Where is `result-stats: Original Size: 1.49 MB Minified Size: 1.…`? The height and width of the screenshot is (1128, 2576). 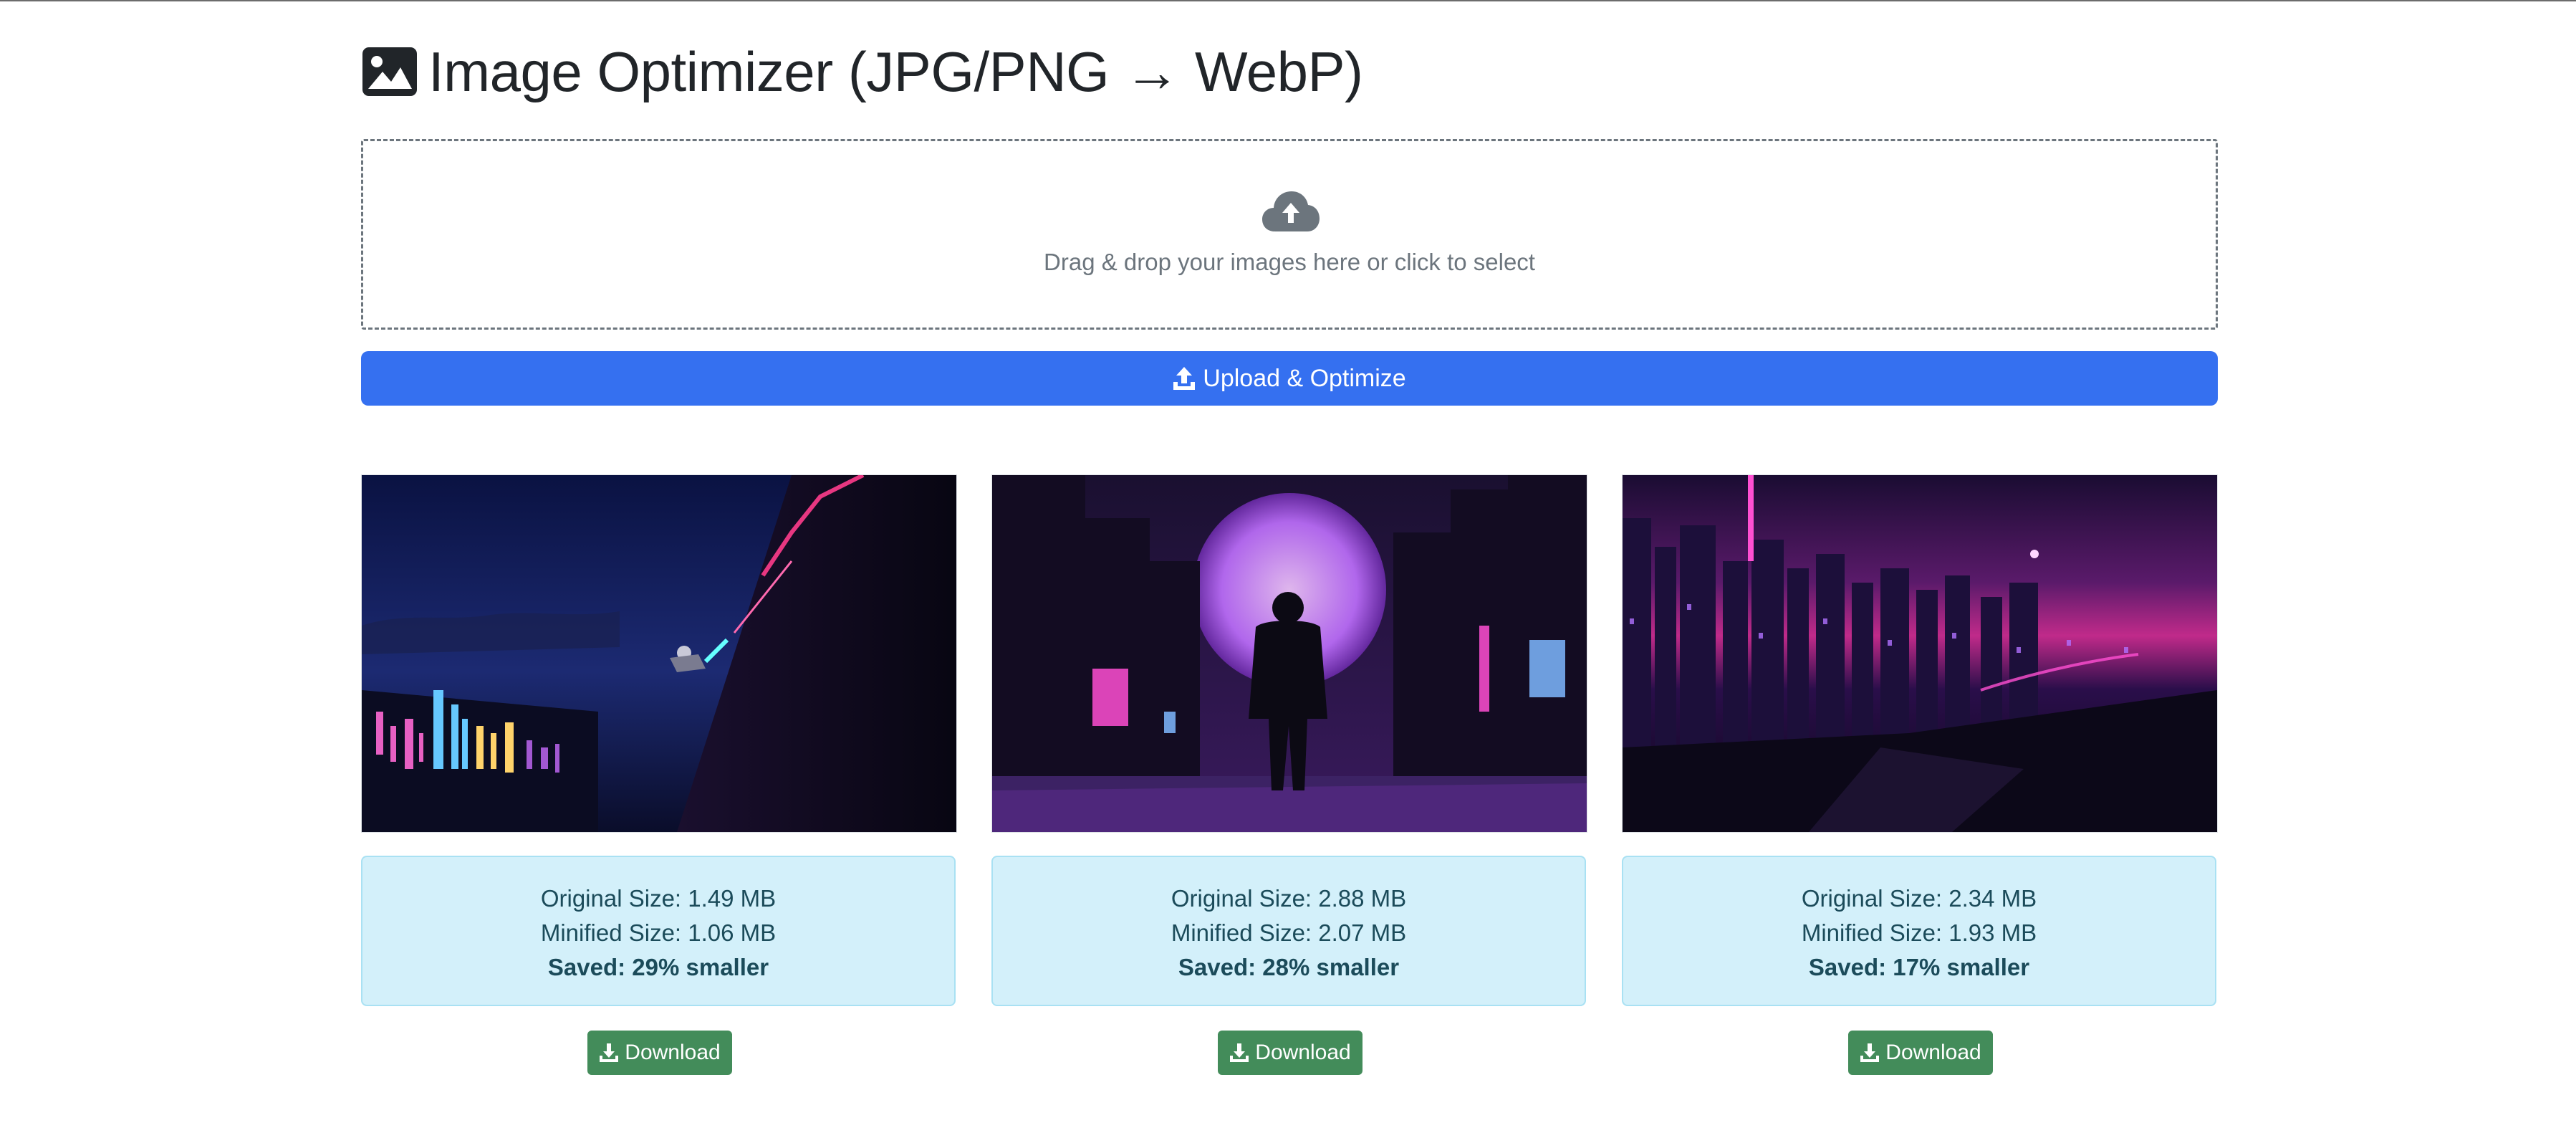 result-stats: Original Size: 1.49 MB Minified Size: 1.… is located at coordinates (658, 931).